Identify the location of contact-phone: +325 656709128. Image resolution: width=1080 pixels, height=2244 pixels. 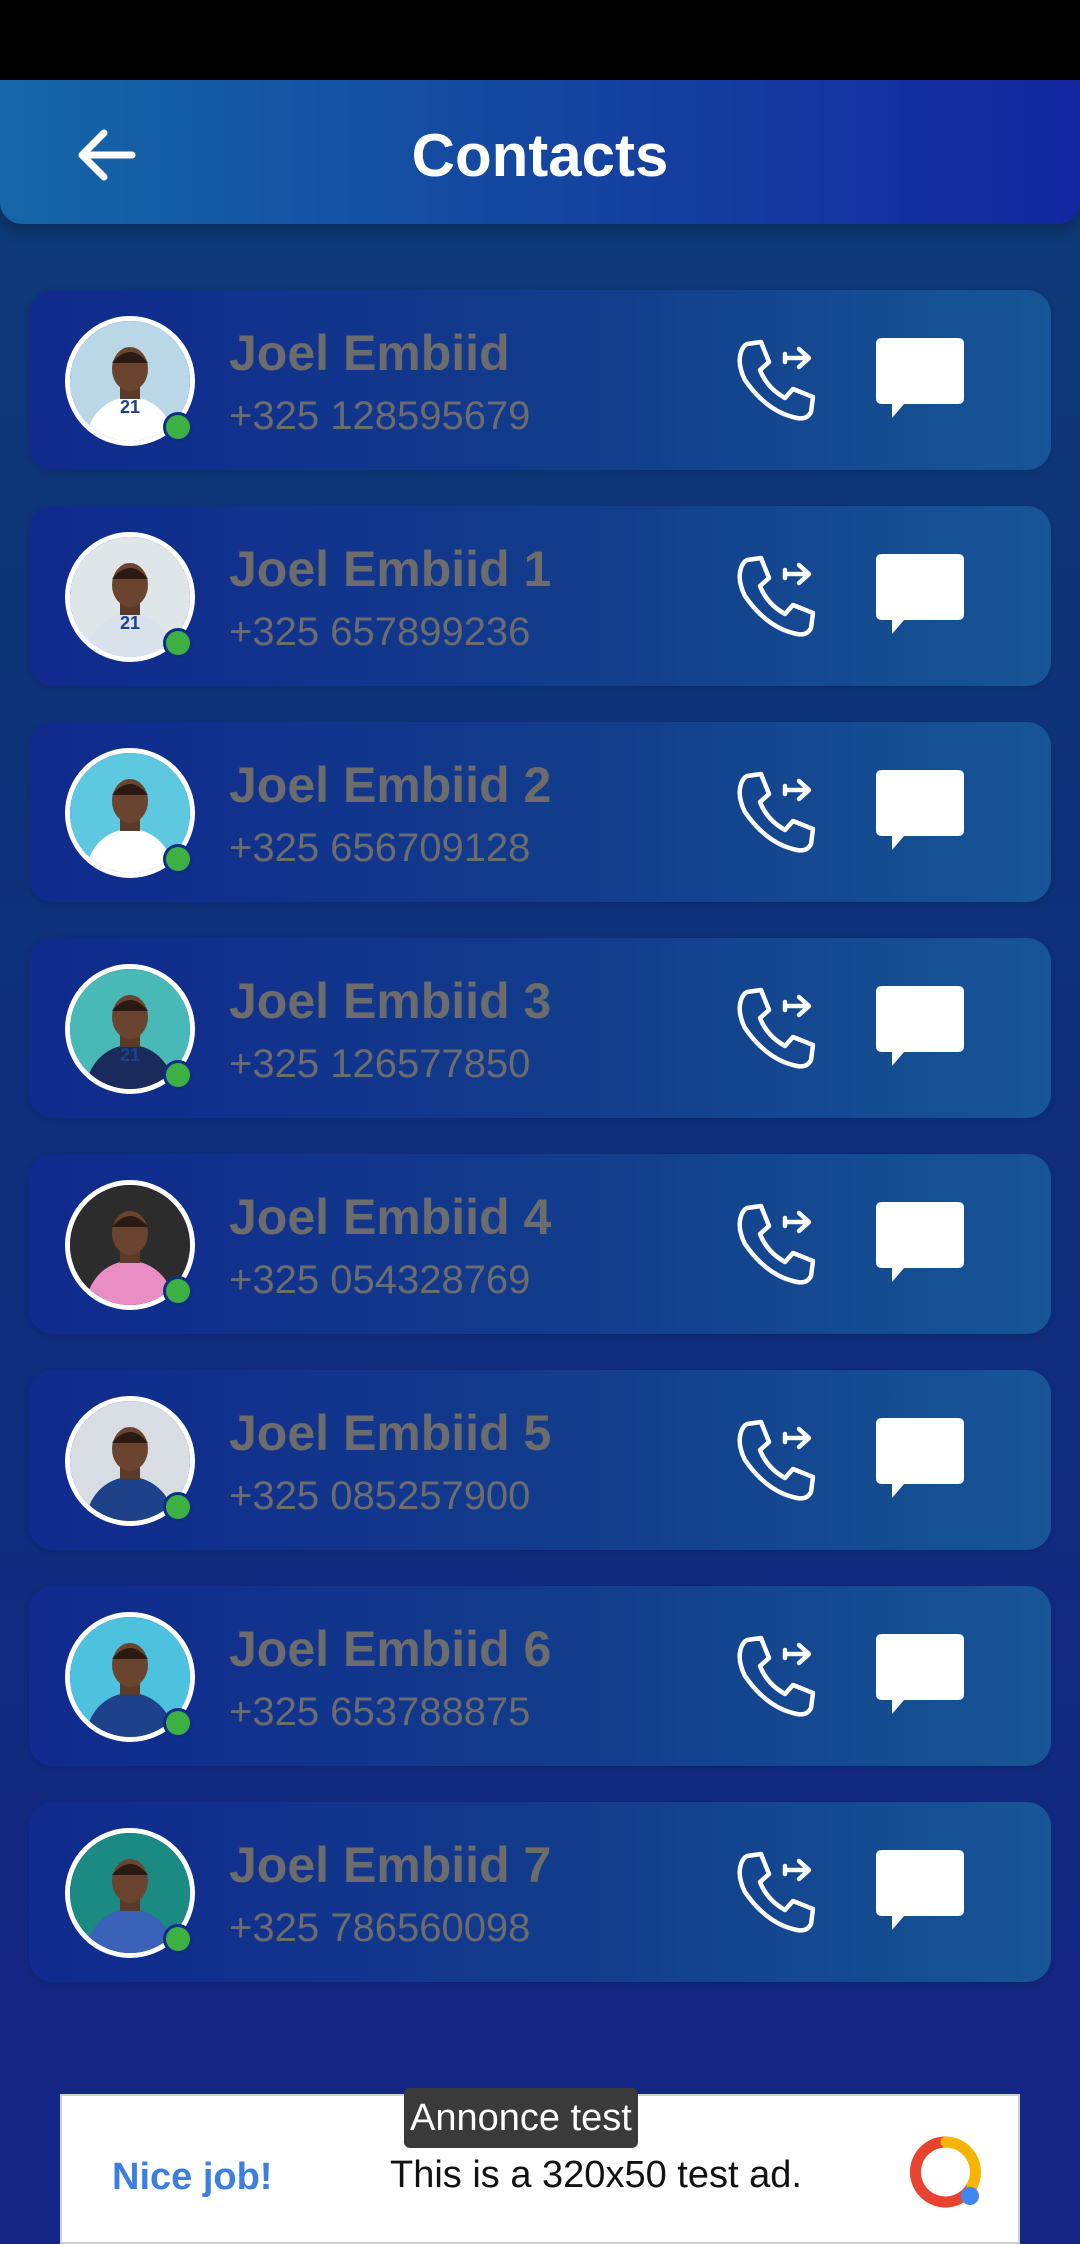
(380, 848).